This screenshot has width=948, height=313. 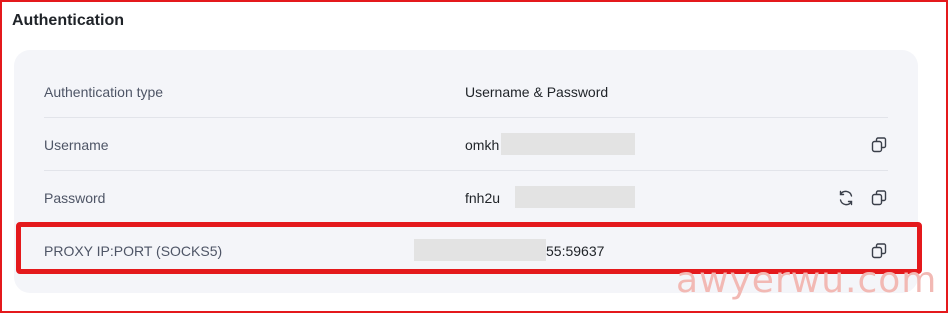 What do you see at coordinates (846, 198) in the screenshot?
I see `refresh-icon` at bounding box center [846, 198].